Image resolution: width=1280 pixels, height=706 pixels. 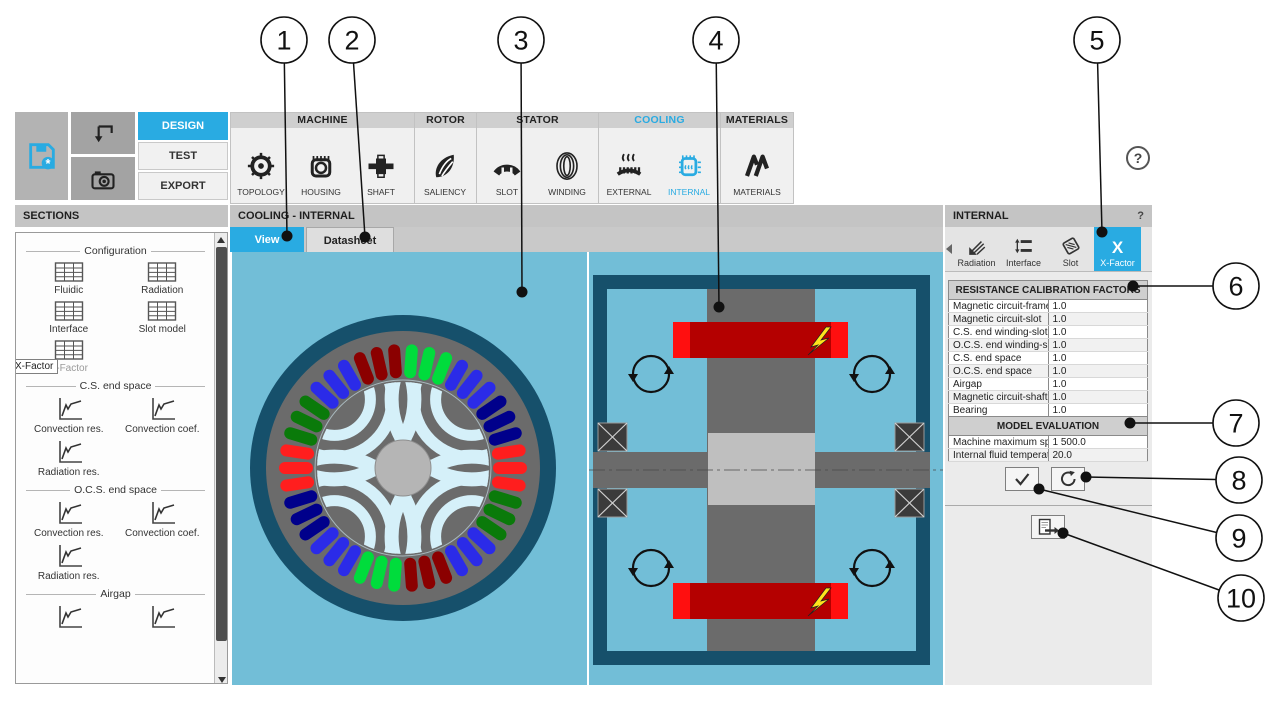 What do you see at coordinates (1235, 287) in the screenshot?
I see `callout-number: 6` at bounding box center [1235, 287].